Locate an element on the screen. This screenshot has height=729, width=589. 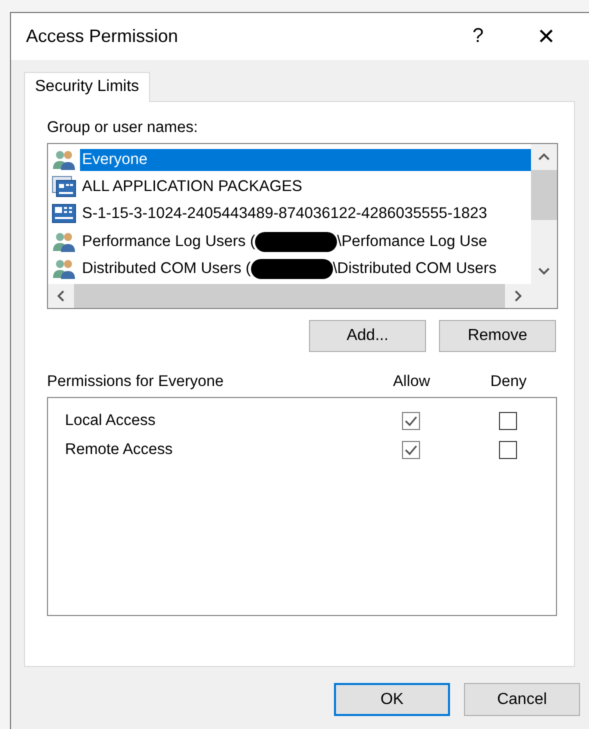
dialog-button: Cancel is located at coordinates (522, 699).